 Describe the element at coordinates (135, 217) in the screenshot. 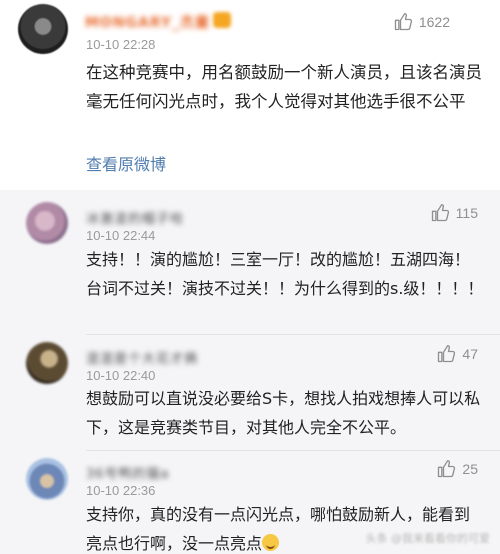

I see `username: 冰激凌的帽子哈` at that location.